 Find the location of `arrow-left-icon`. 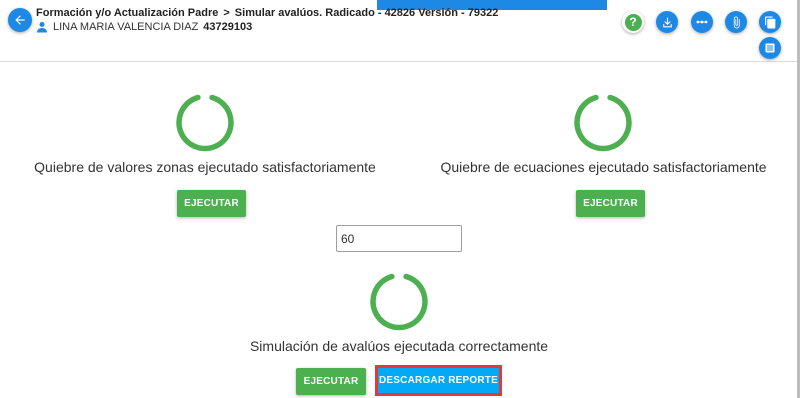

arrow-left-icon is located at coordinates (20, 20).